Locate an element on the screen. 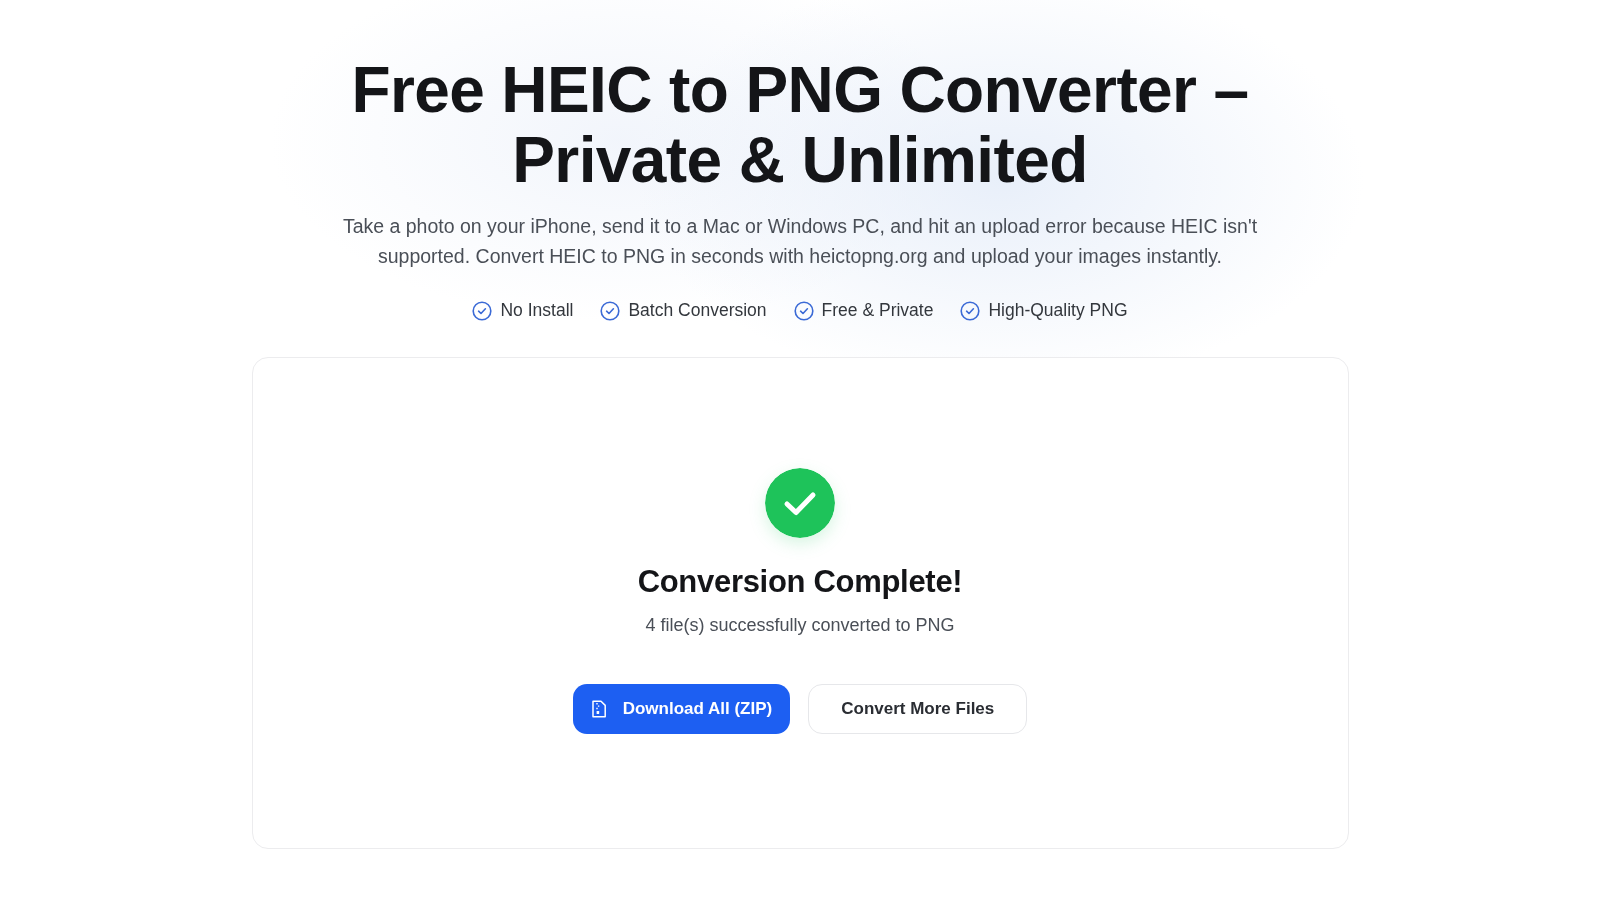 This screenshot has width=1600, height=900. page-title: Private & Unlimited is located at coordinates (800, 160).